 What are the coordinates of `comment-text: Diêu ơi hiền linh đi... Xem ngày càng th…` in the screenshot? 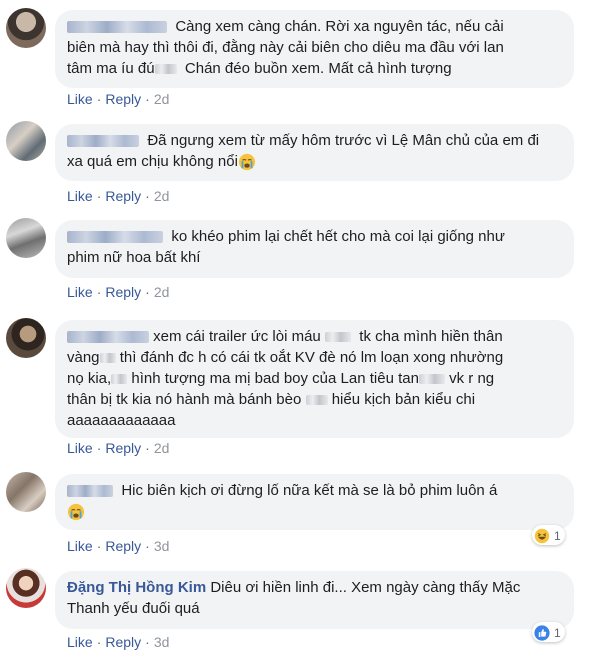 It's located at (365, 587).